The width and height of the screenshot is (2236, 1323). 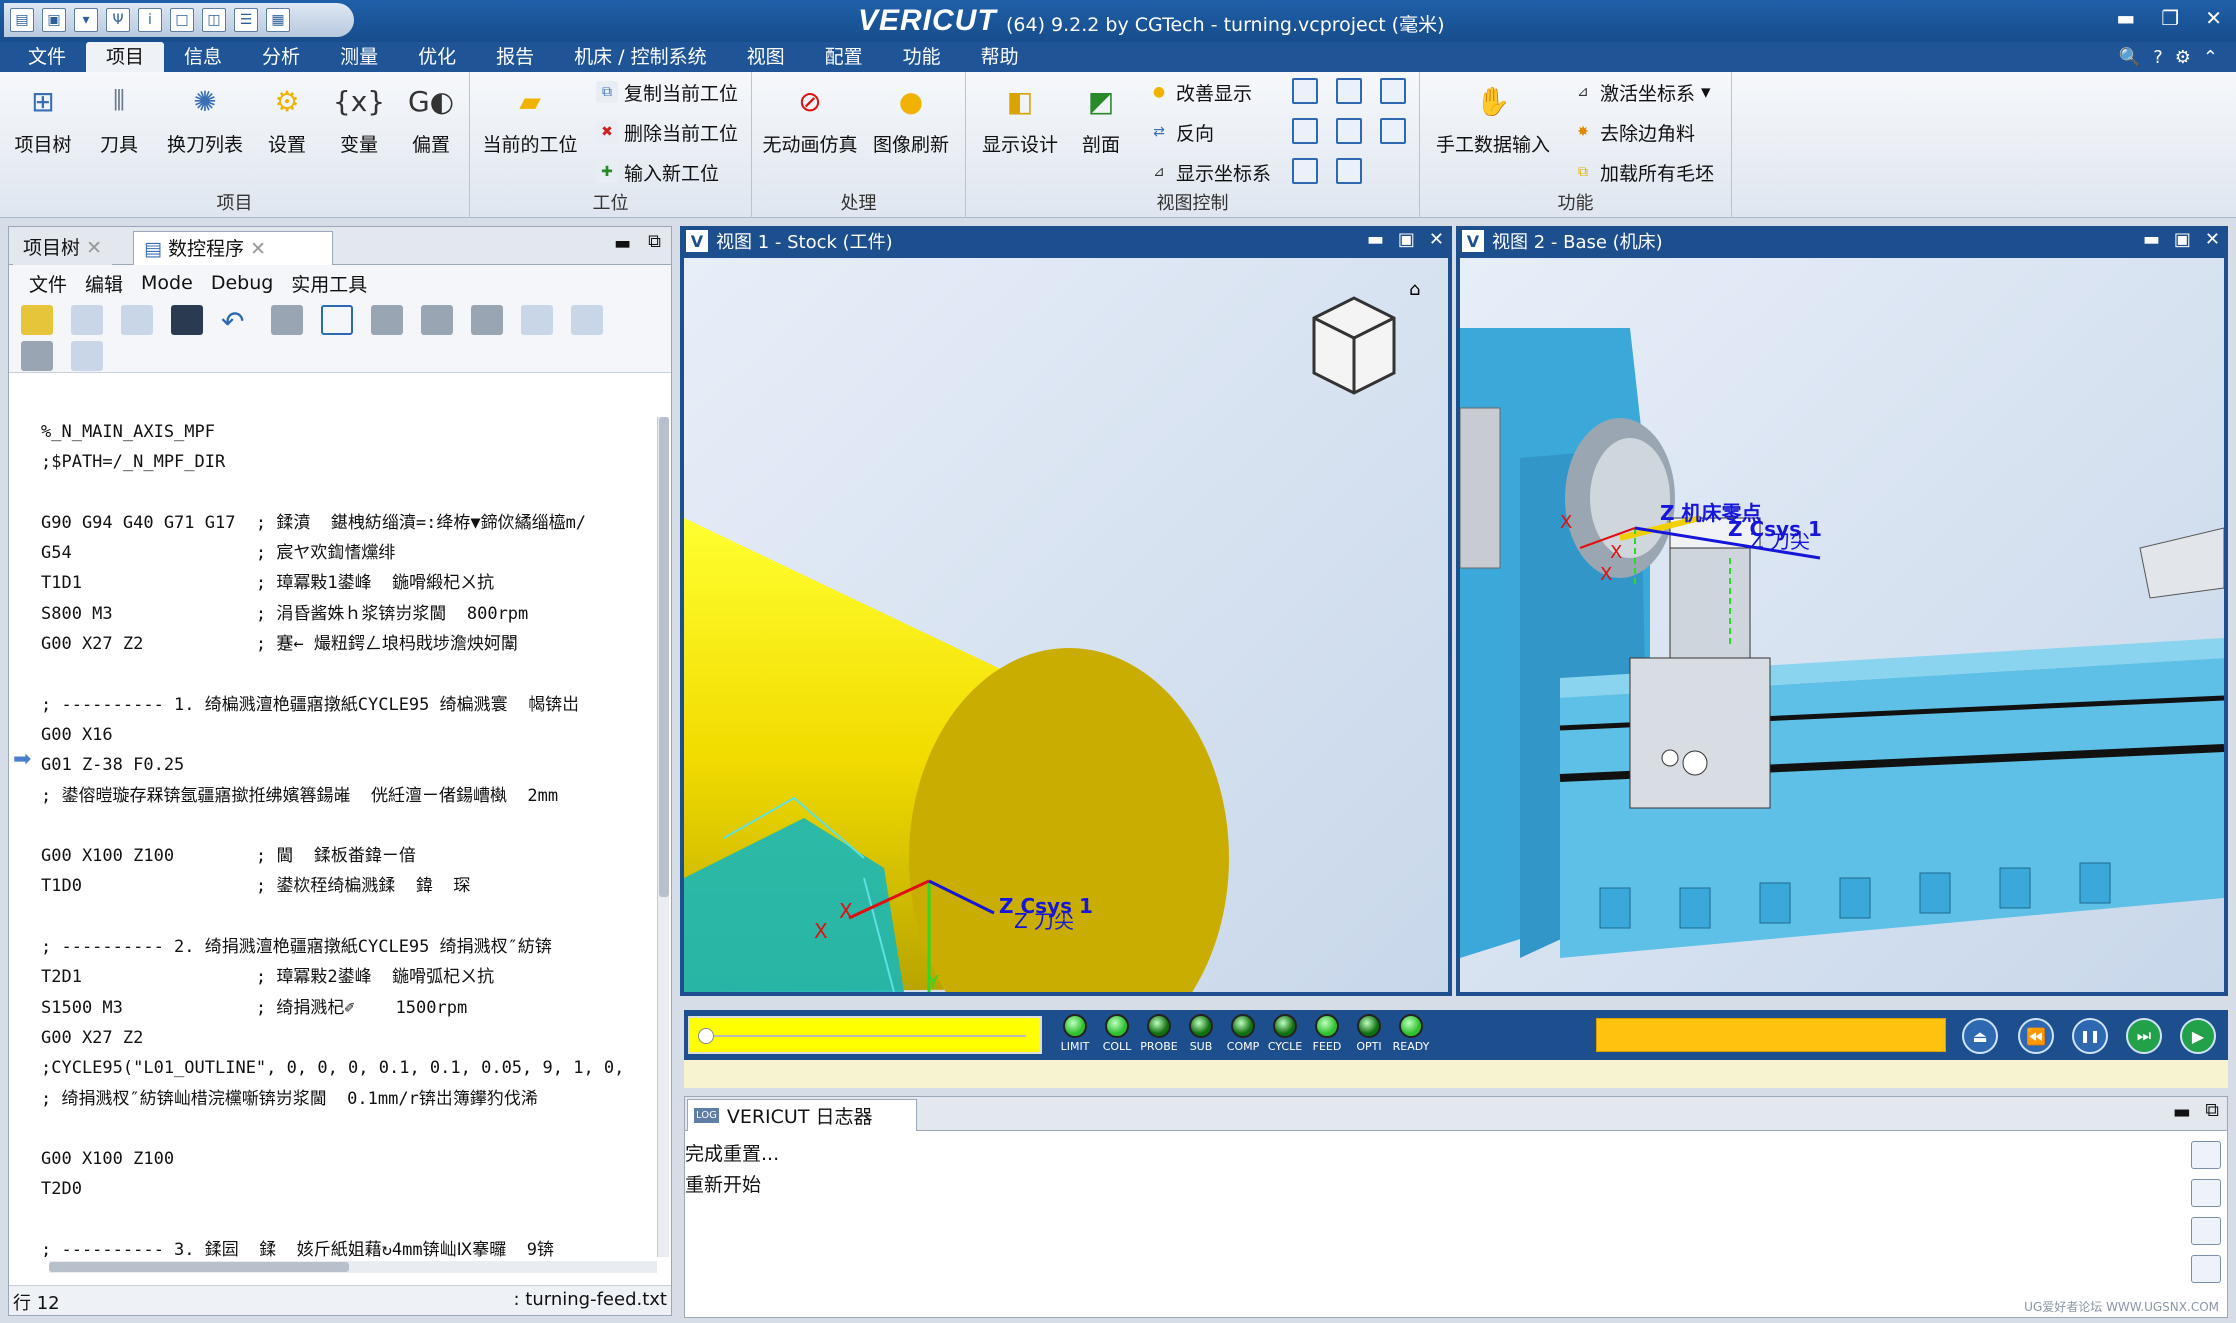 What do you see at coordinates (587, 320) in the screenshot?
I see `nc-forward-icon` at bounding box center [587, 320].